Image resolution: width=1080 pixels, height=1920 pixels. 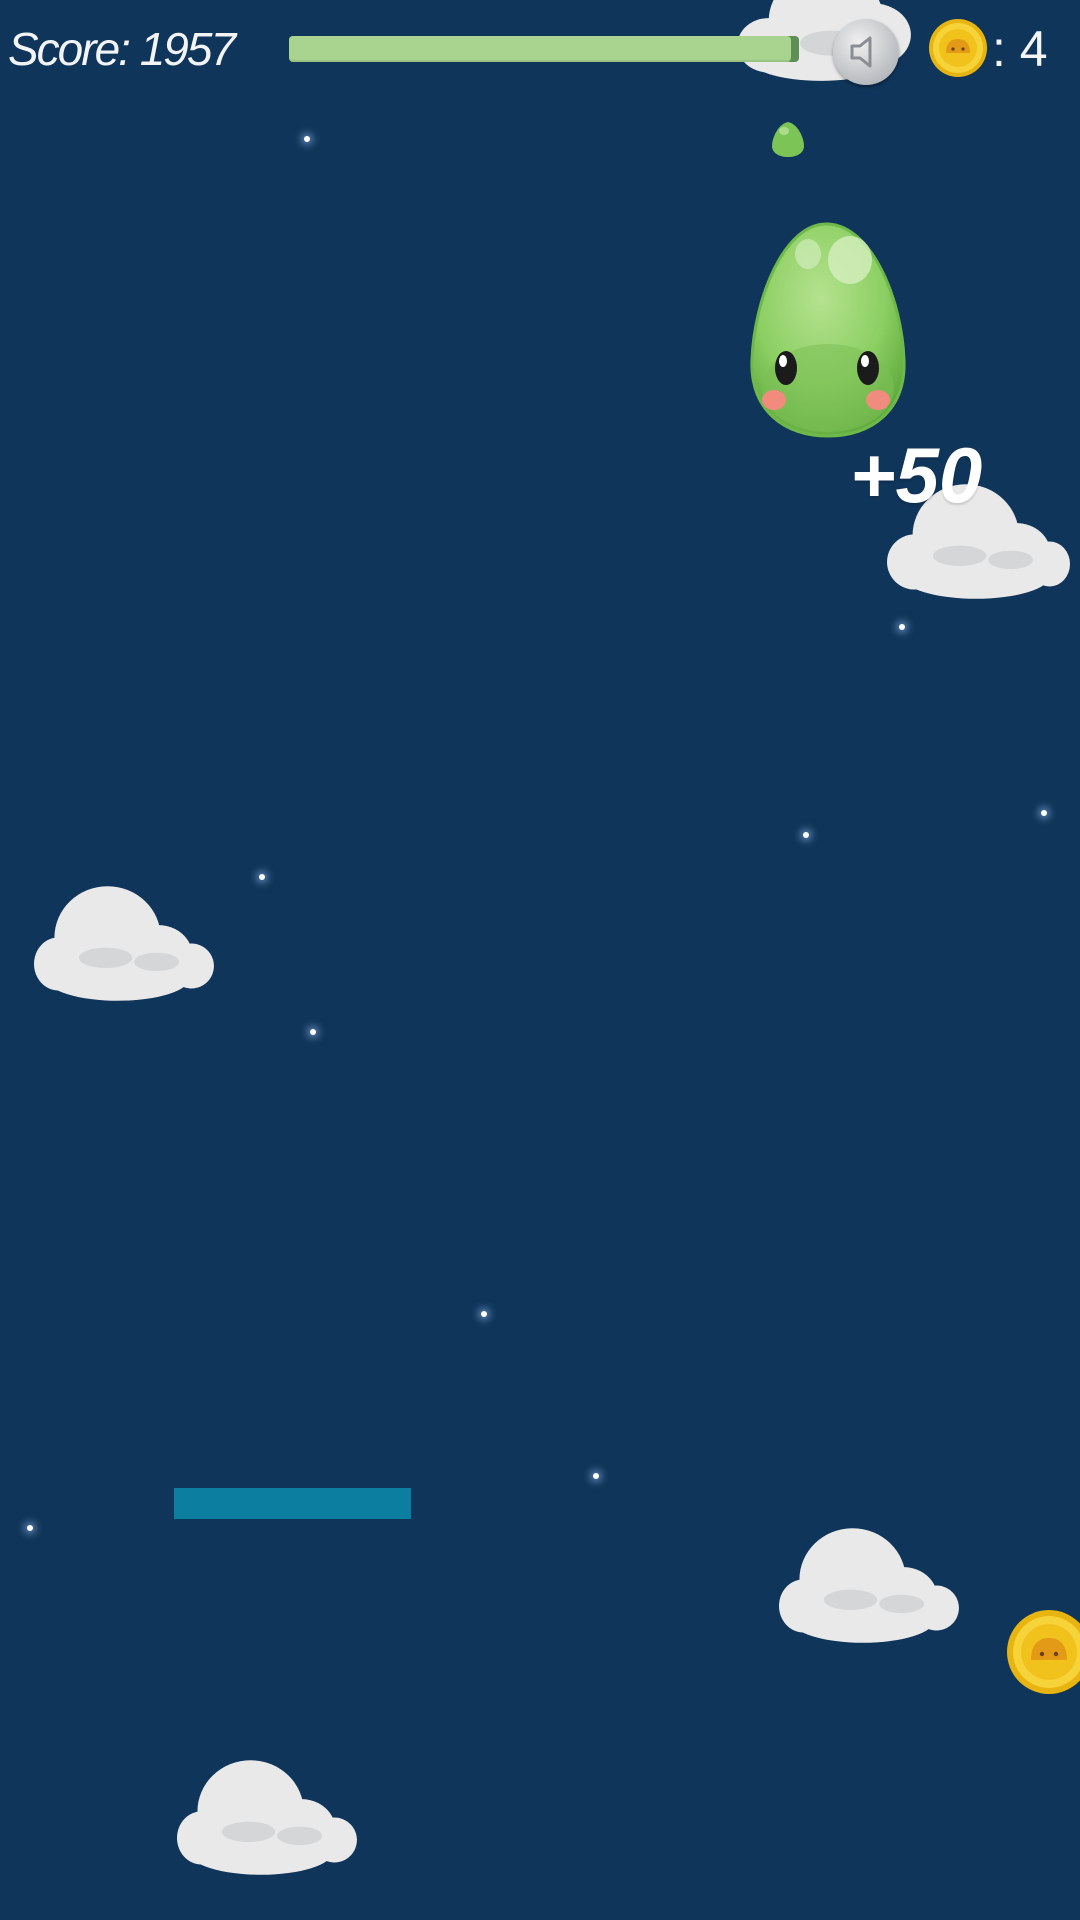 What do you see at coordinates (540, 49) in the screenshot?
I see `level-progress-fill` at bounding box center [540, 49].